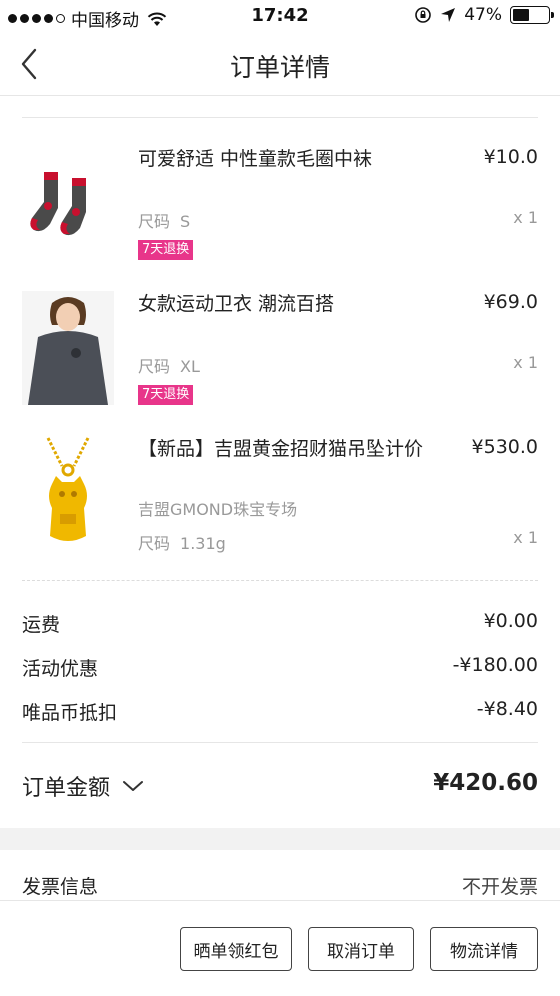 The image size is (560, 996). Describe the element at coordinates (218, 509) in the screenshot. I see `shop-name: 吉盟GMOND珠宝专场` at that location.